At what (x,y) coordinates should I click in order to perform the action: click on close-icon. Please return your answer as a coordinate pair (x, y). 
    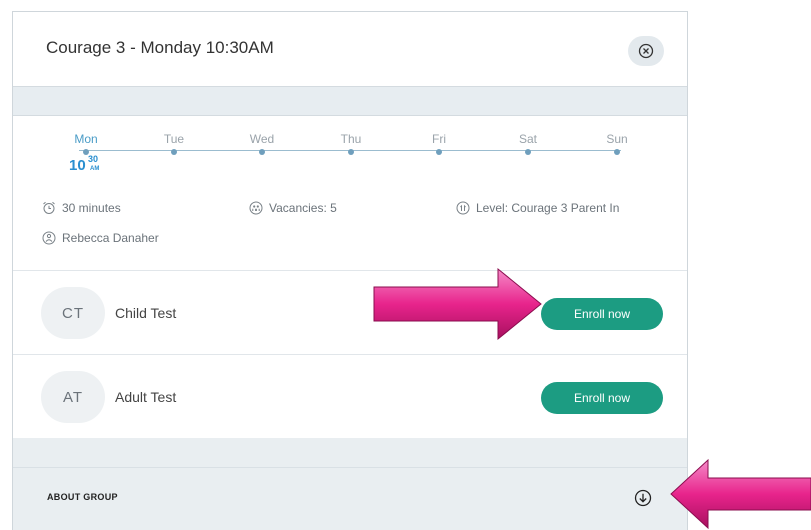
    Looking at the image, I should click on (646, 51).